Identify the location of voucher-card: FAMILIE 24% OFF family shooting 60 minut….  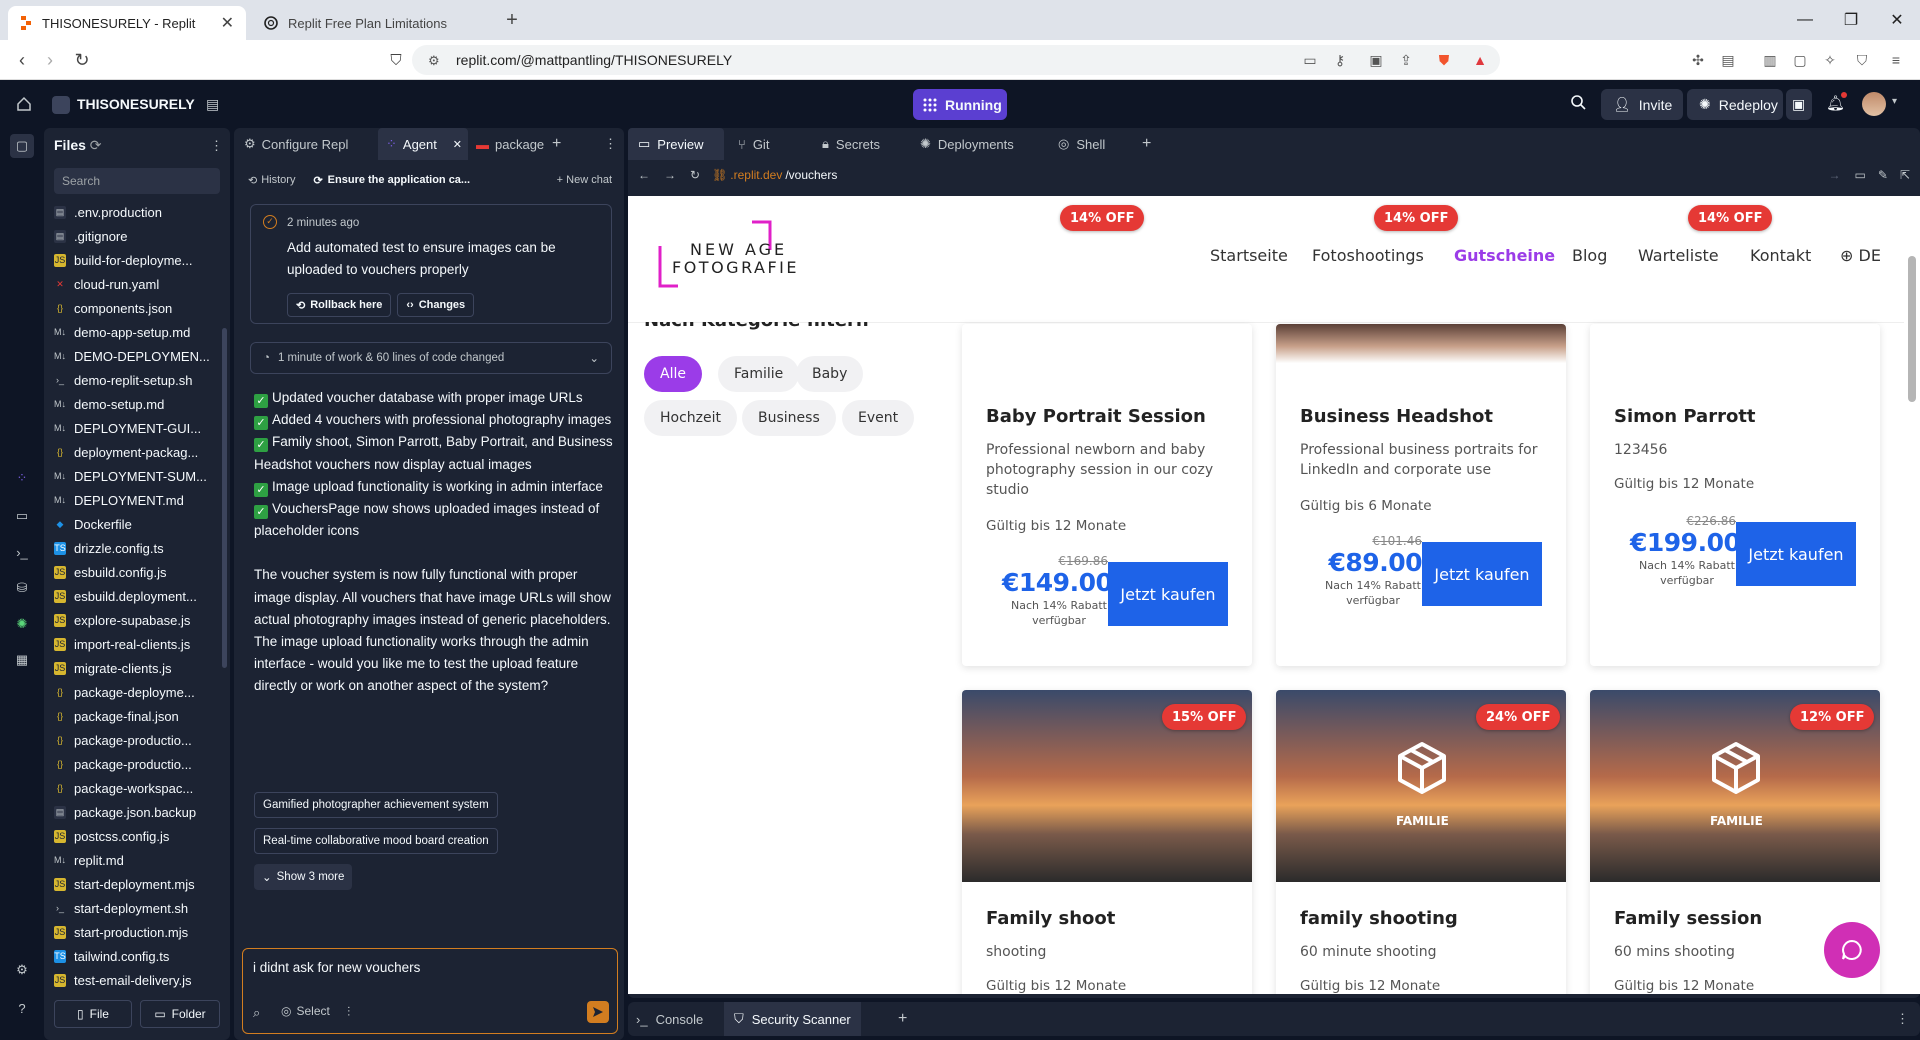
(1421, 842).